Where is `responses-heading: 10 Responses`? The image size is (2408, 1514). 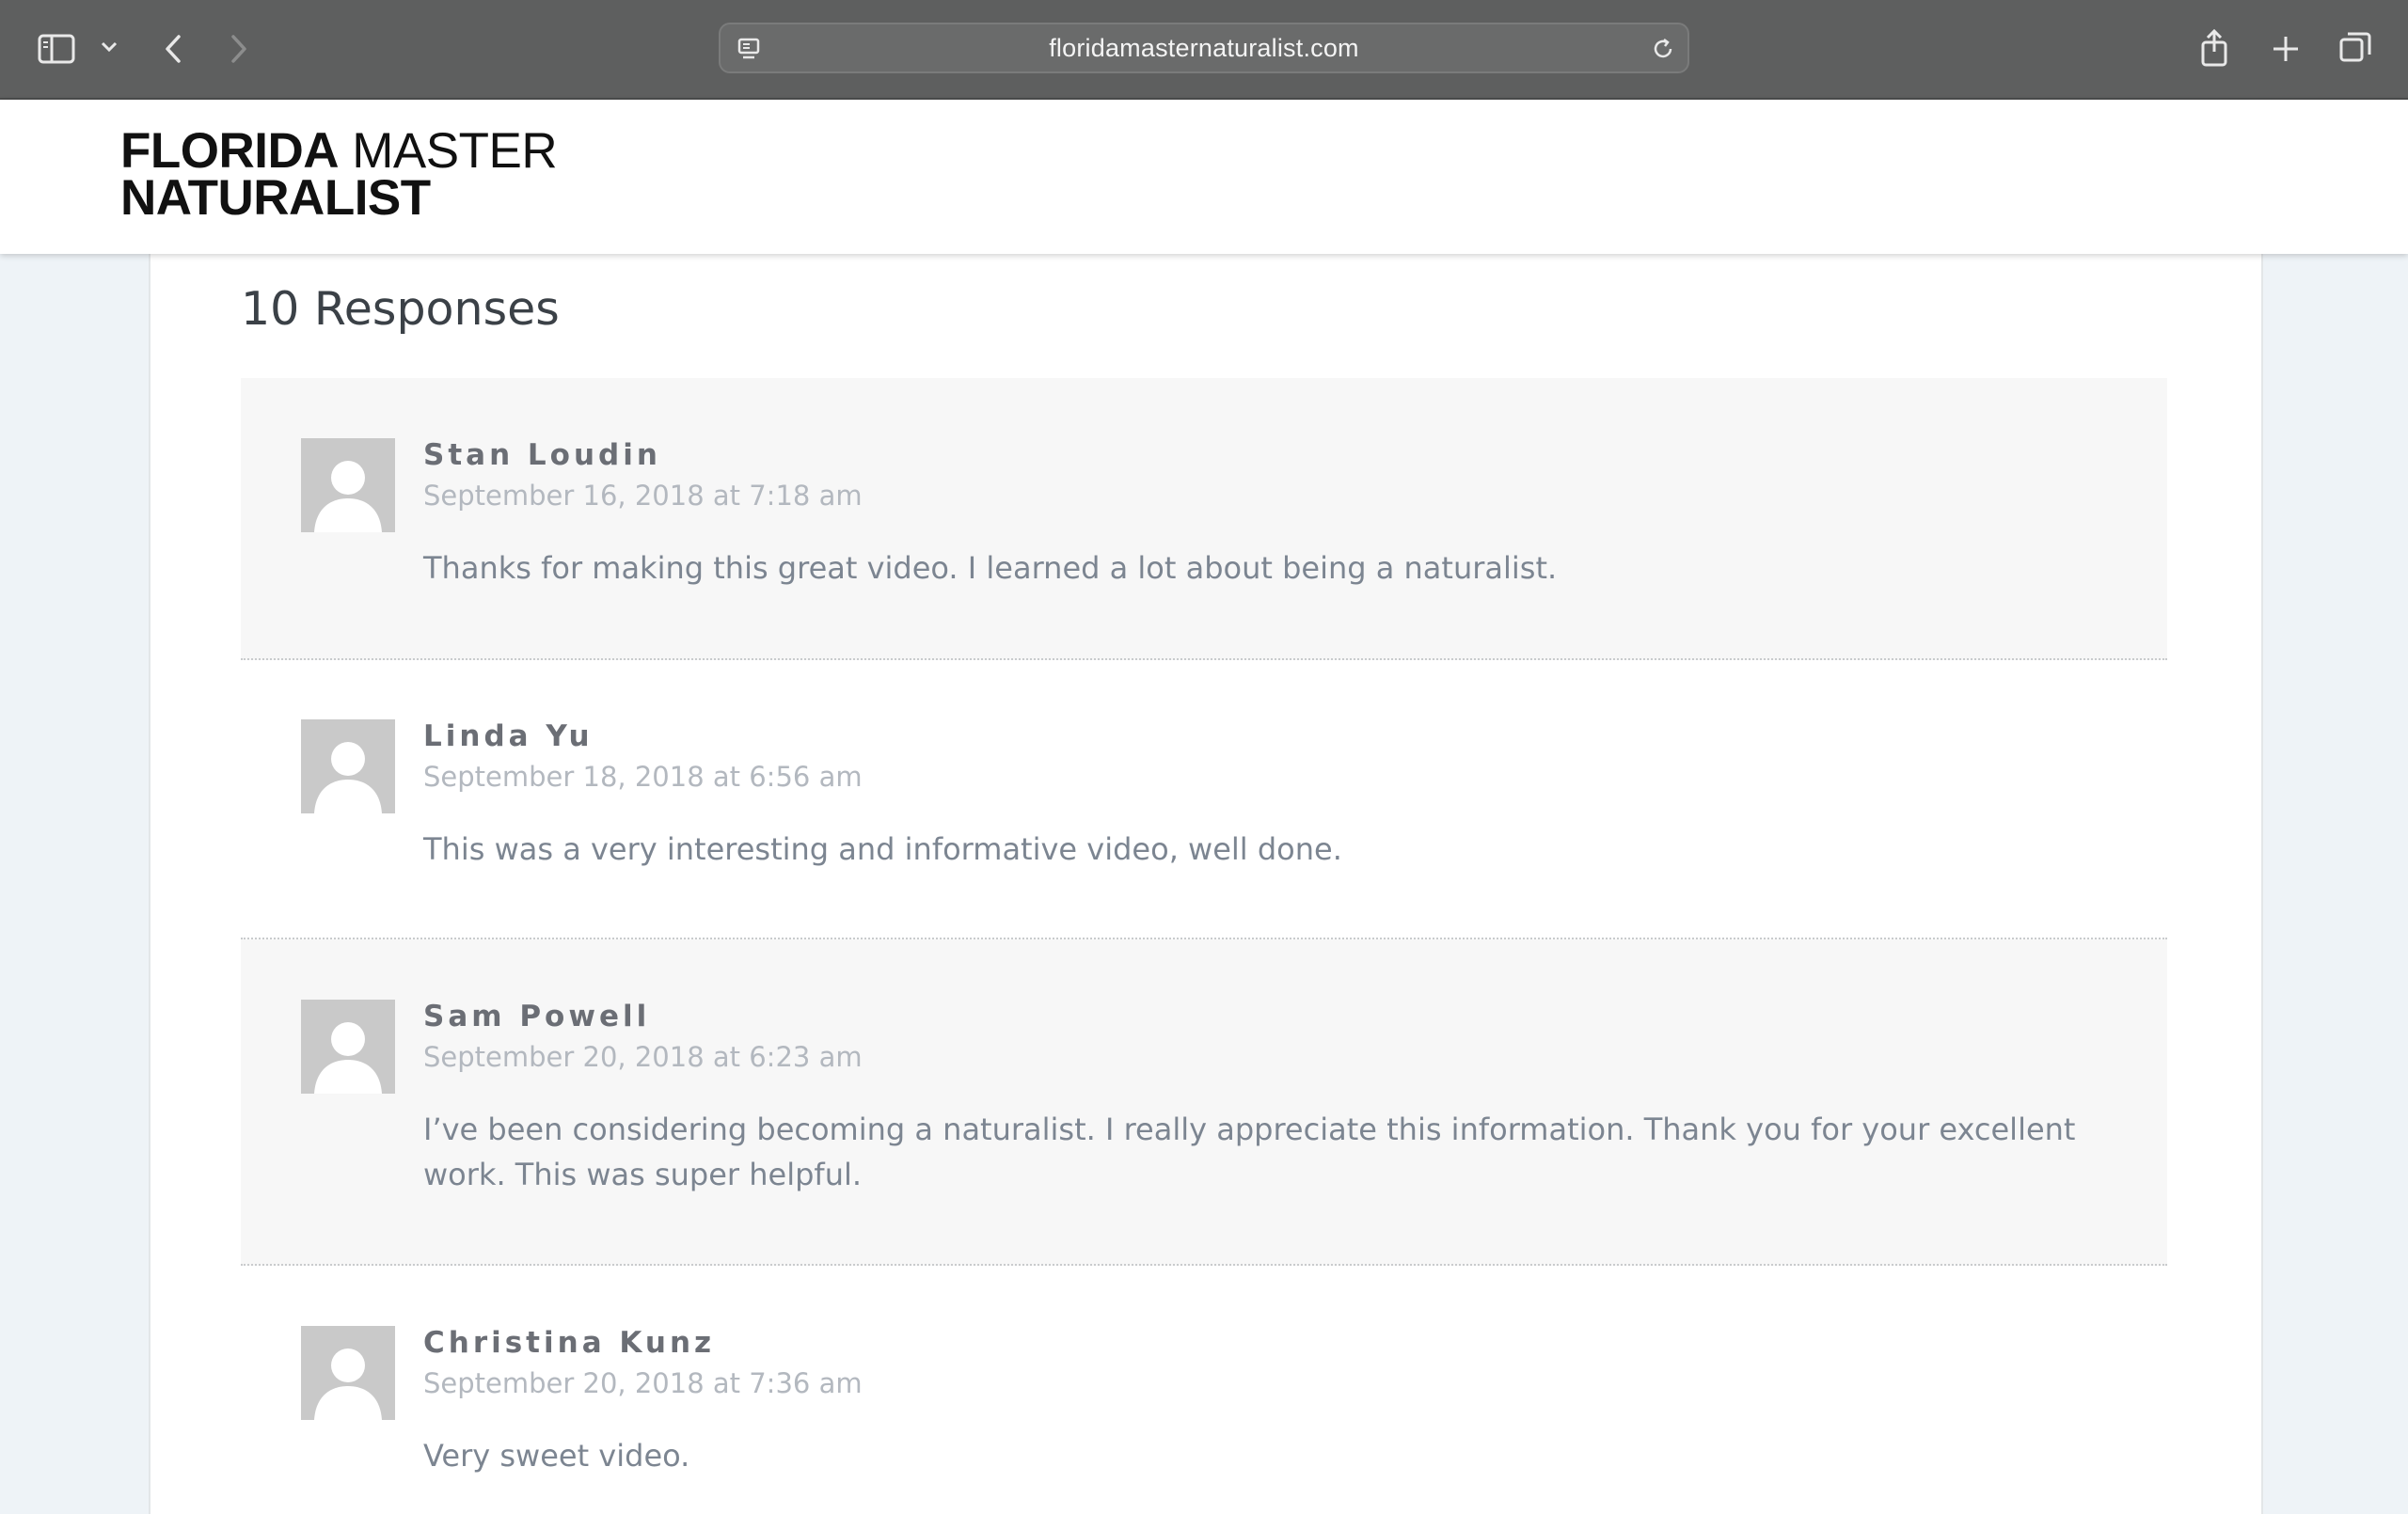
responses-heading: 10 Responses is located at coordinates (401, 309).